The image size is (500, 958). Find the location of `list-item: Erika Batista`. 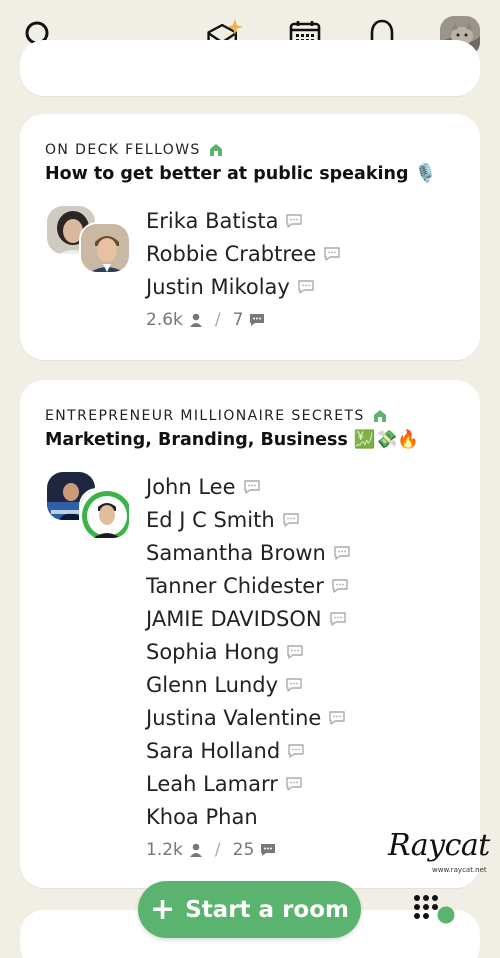

list-item: Erika Batista is located at coordinates (243, 220).